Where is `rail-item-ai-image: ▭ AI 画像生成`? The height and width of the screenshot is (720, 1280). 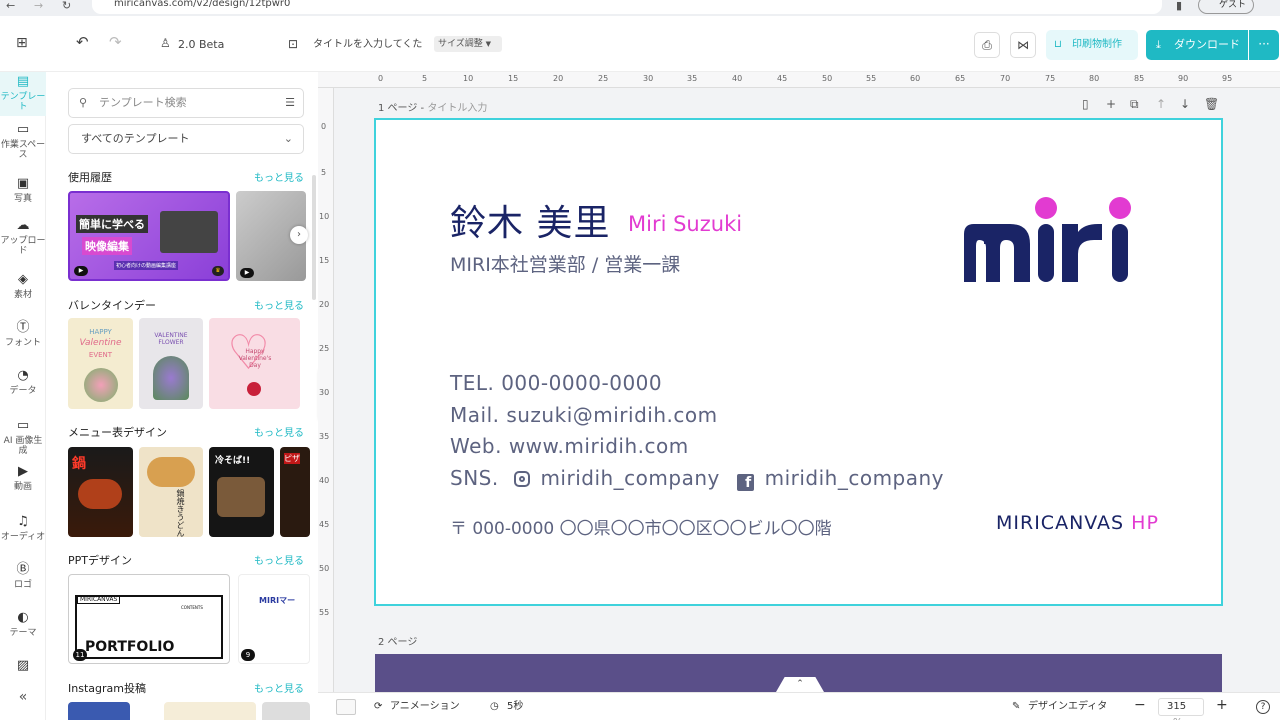 rail-item-ai-image: ▭ AI 画像生成 is located at coordinates (23, 437).